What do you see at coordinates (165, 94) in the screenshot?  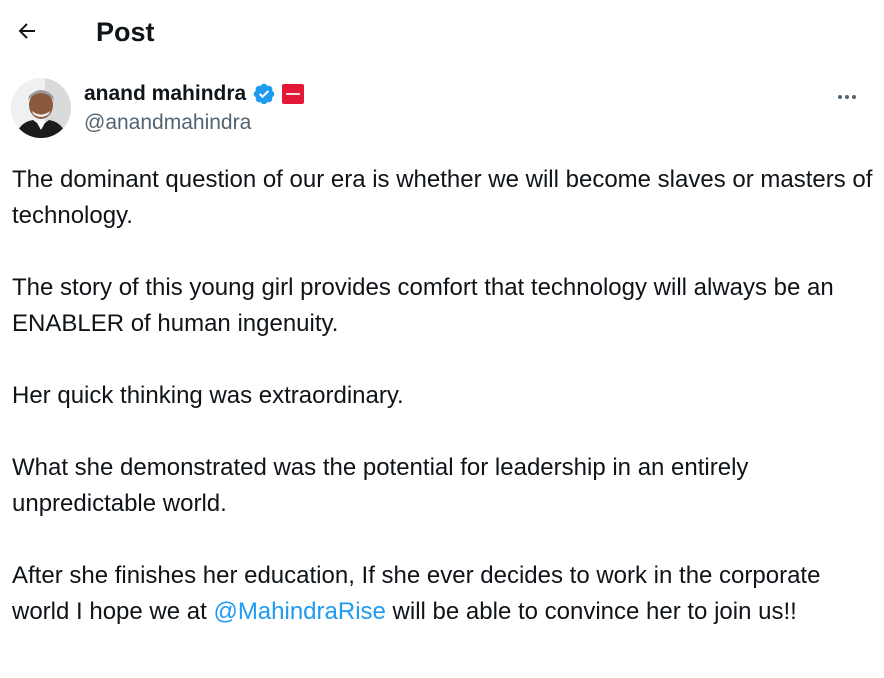 I see `display-name: anand mahindra` at bounding box center [165, 94].